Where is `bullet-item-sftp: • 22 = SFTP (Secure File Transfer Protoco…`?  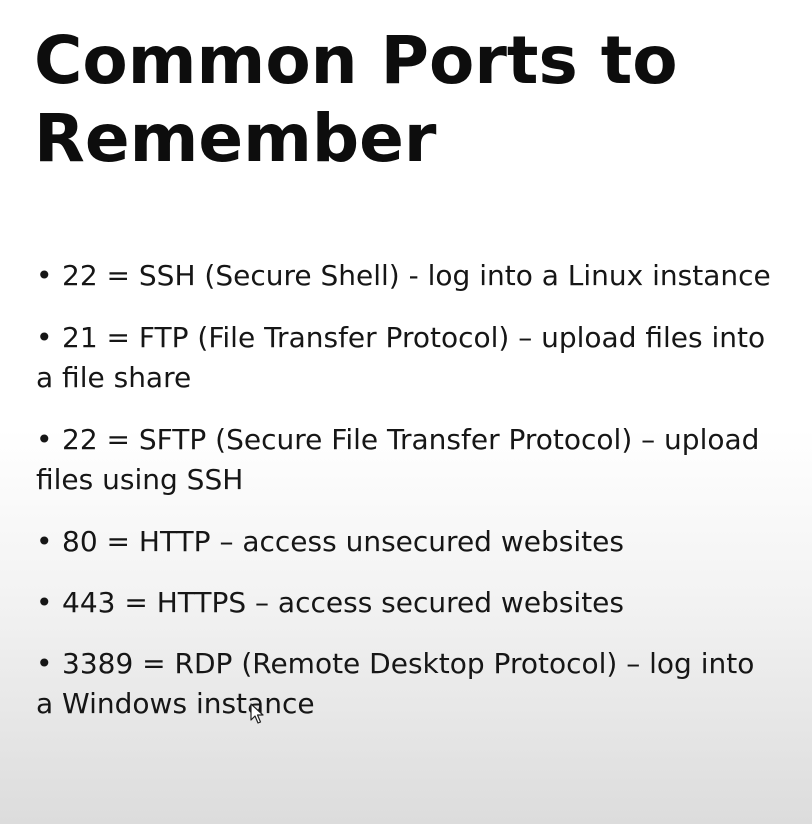
bullet-item-sftp: • 22 = SFTP (Secure File Transfer Protoco… is located at coordinates (406, 460).